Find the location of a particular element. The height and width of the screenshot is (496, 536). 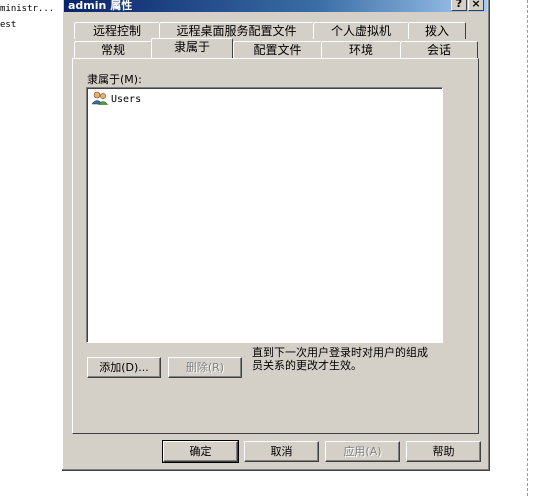

tab-dial-in: 拨入 is located at coordinates (437, 30).